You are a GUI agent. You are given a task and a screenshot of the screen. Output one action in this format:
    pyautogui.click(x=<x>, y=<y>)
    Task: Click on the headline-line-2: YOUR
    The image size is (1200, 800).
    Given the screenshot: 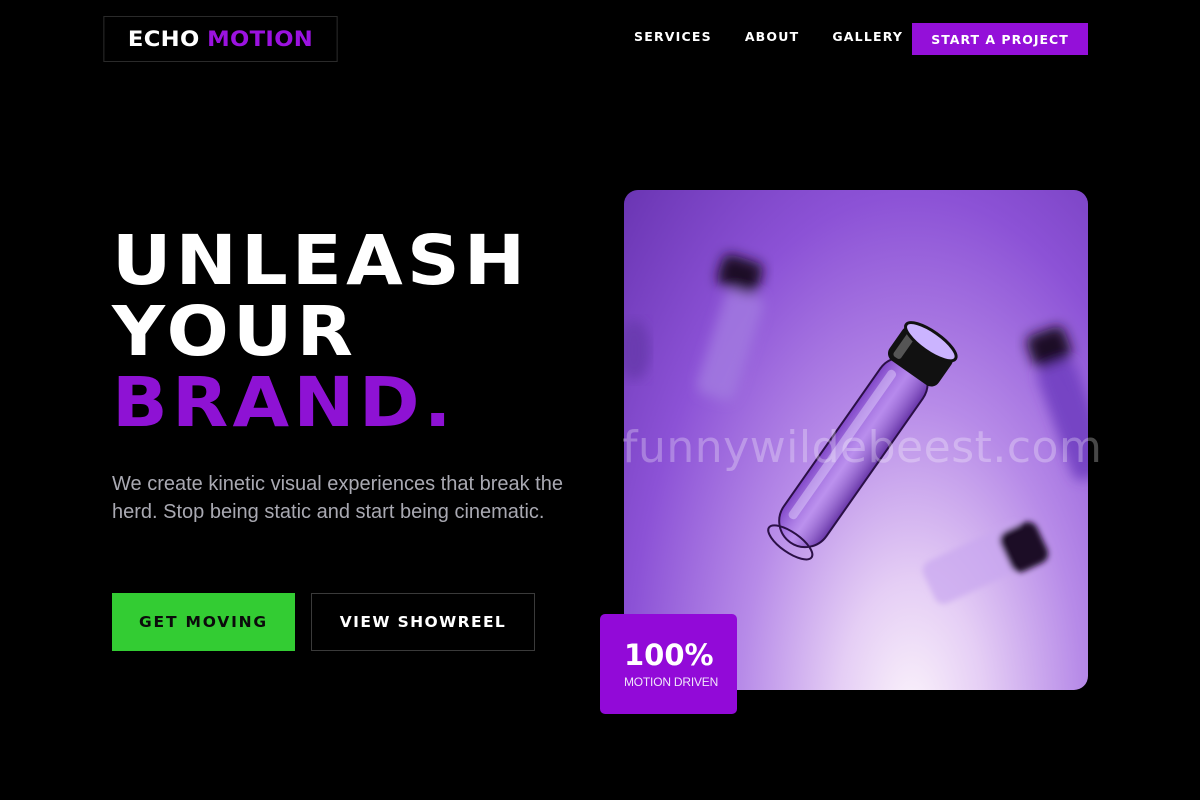 What is the action you would take?
    pyautogui.click(x=235, y=332)
    